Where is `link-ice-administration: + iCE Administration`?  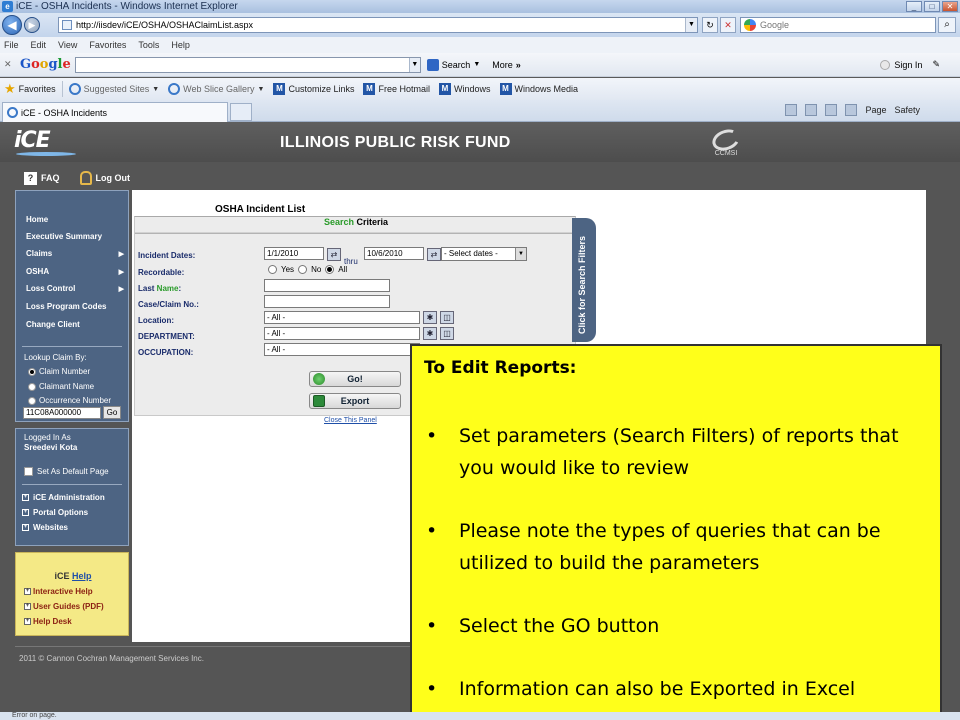
link-ice-administration: + iCE Administration is located at coordinates (63, 497).